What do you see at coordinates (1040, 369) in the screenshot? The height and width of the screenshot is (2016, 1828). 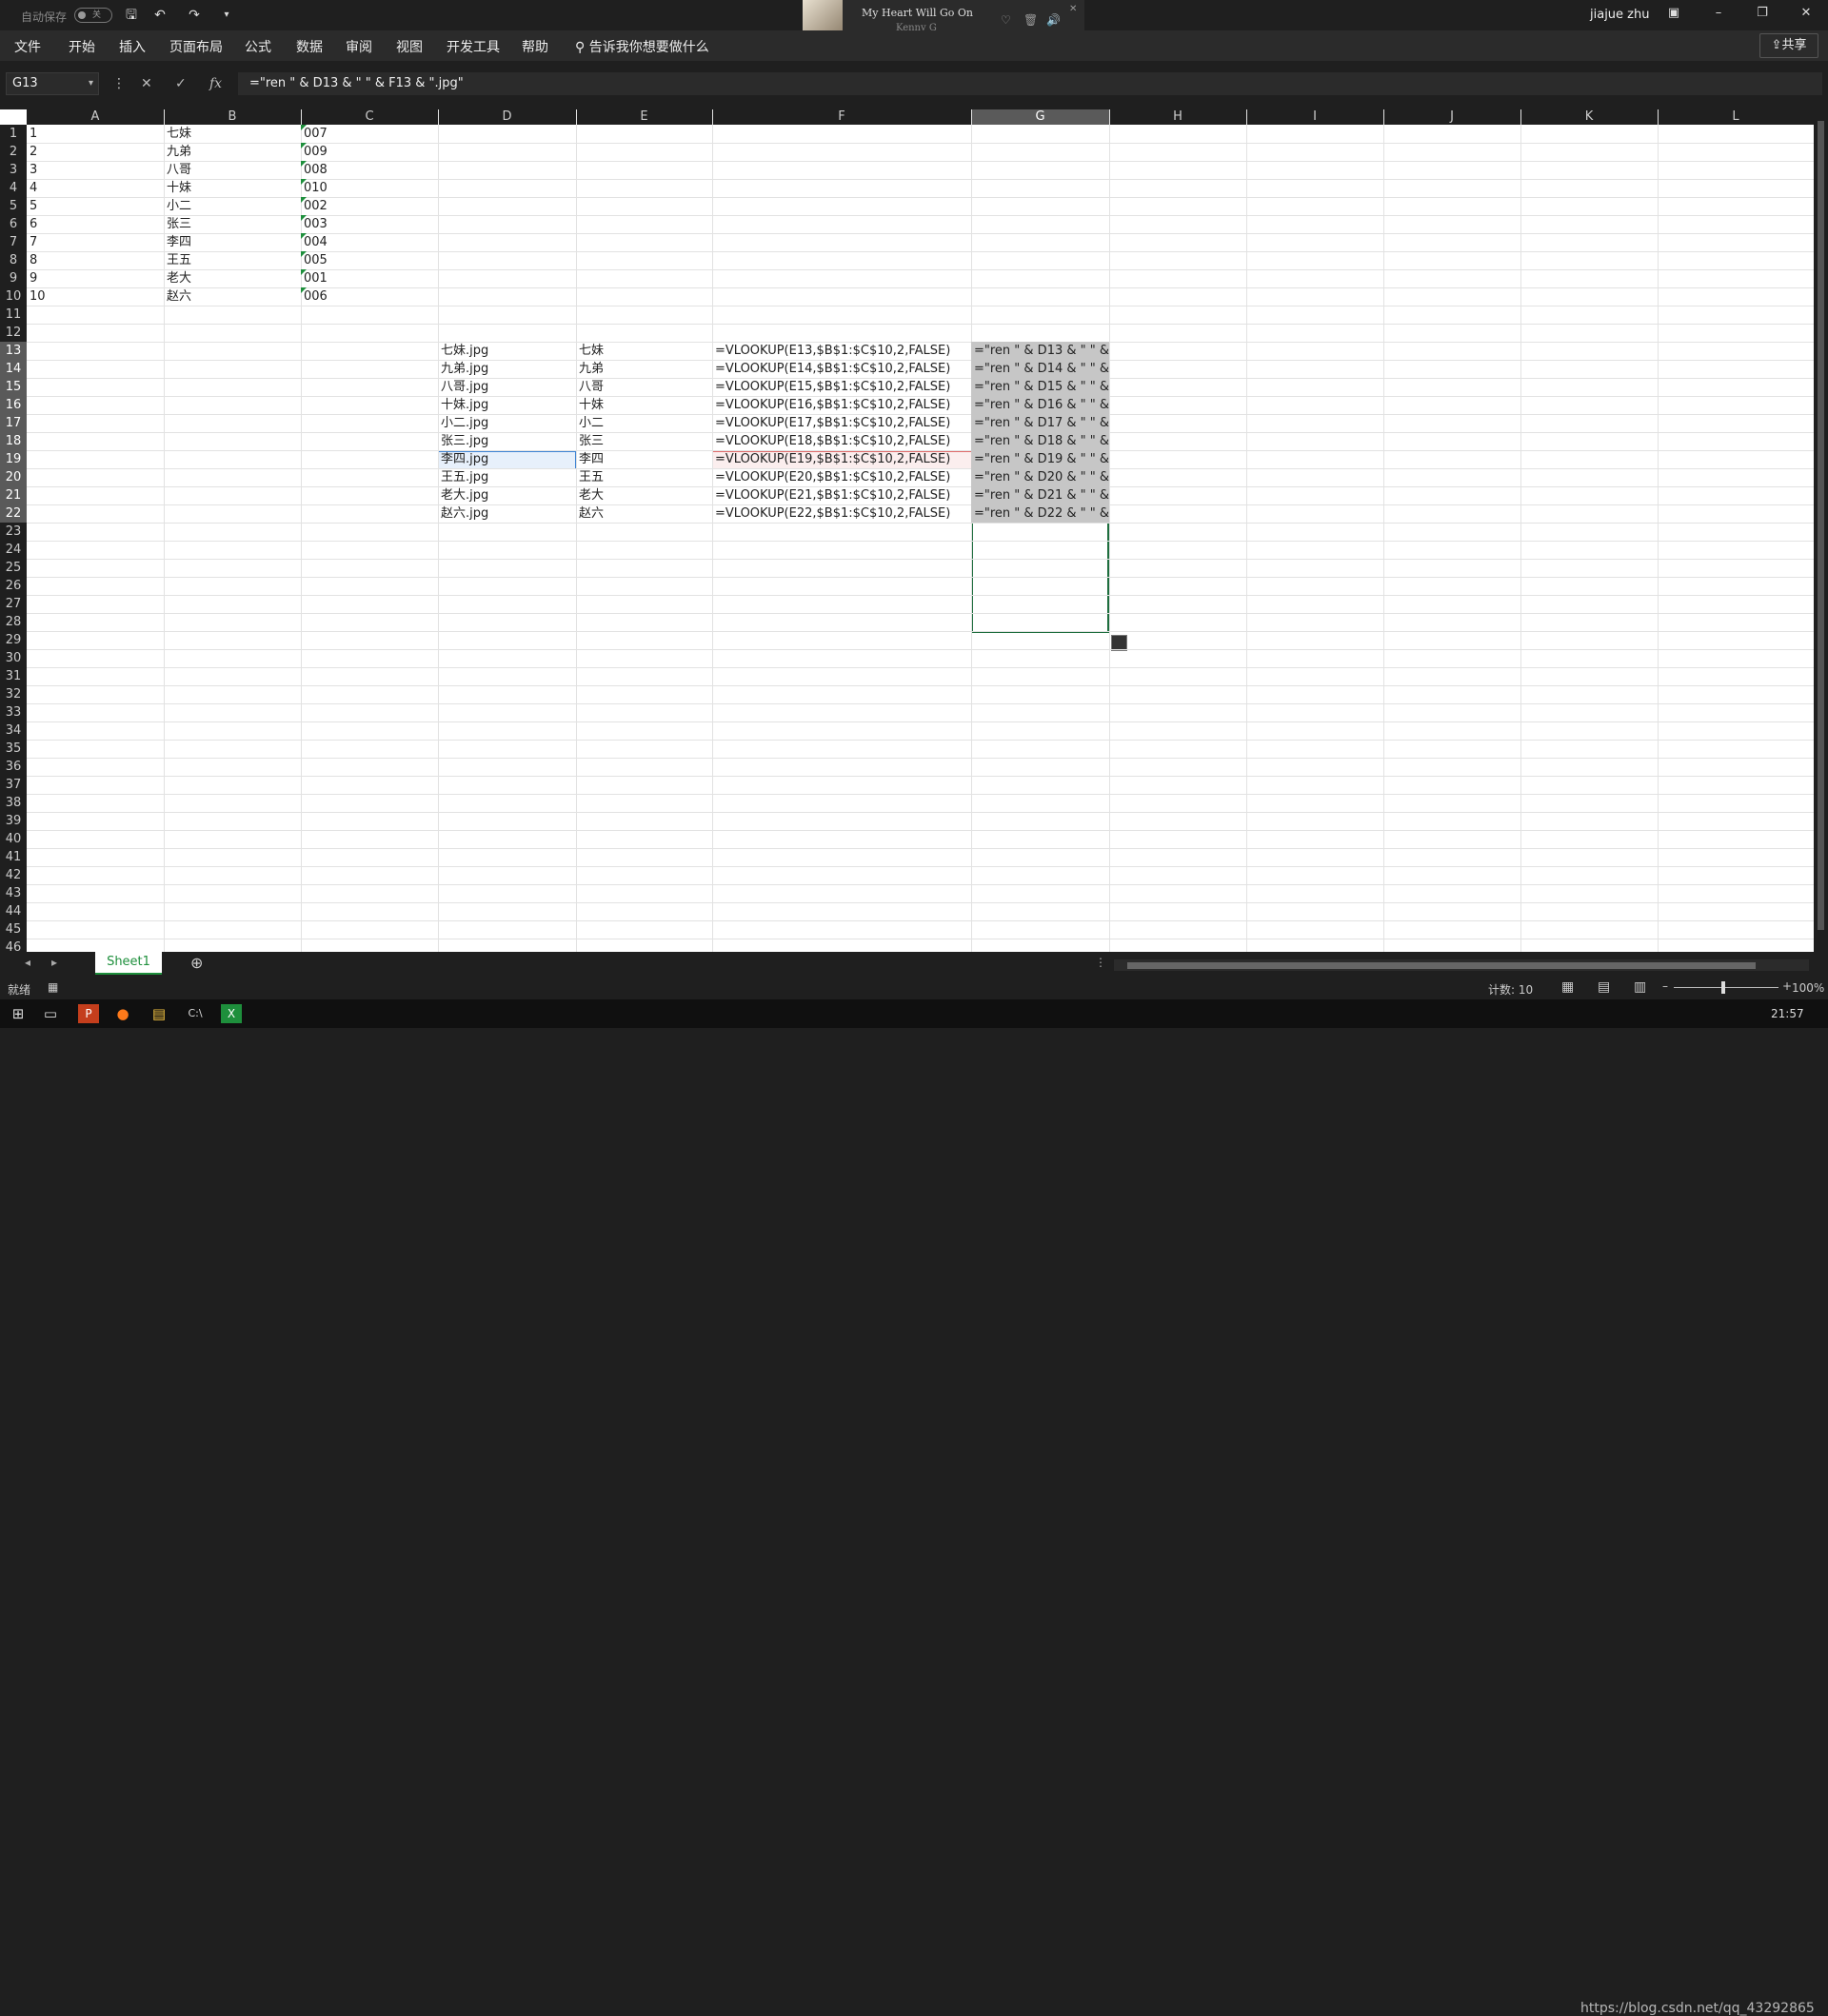 I see `cell-g14: ="ren " & D14 & " " &` at bounding box center [1040, 369].